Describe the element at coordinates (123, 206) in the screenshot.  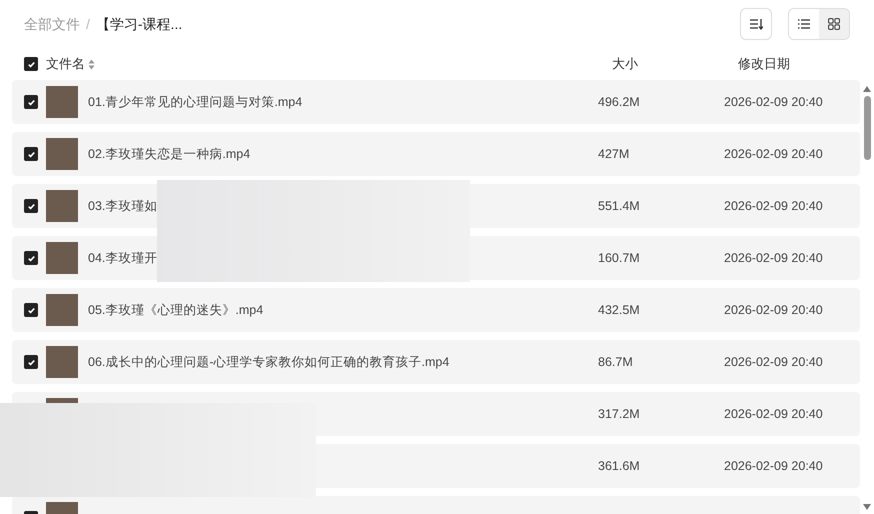
I see `file-name: 03.李玫瑾如` at that location.